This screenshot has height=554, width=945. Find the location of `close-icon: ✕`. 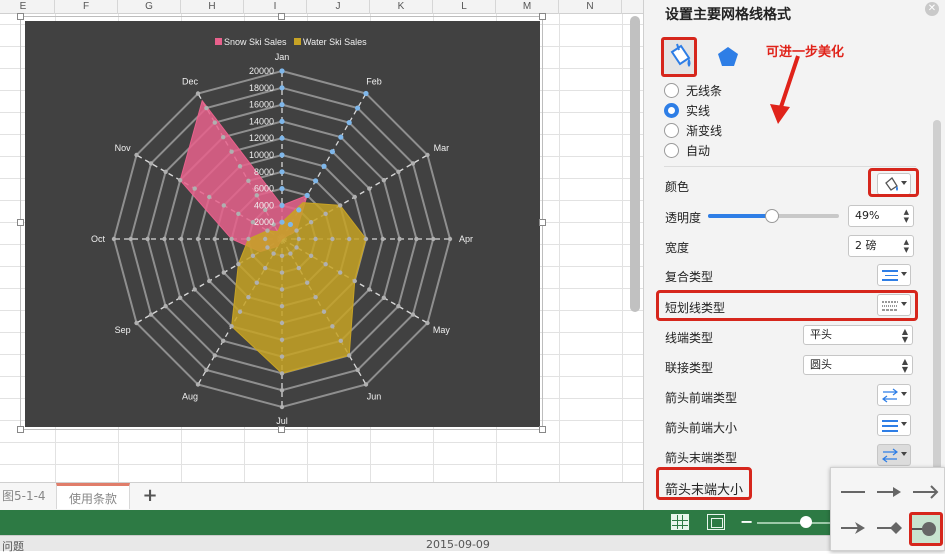

close-icon: ✕ is located at coordinates (932, 9).